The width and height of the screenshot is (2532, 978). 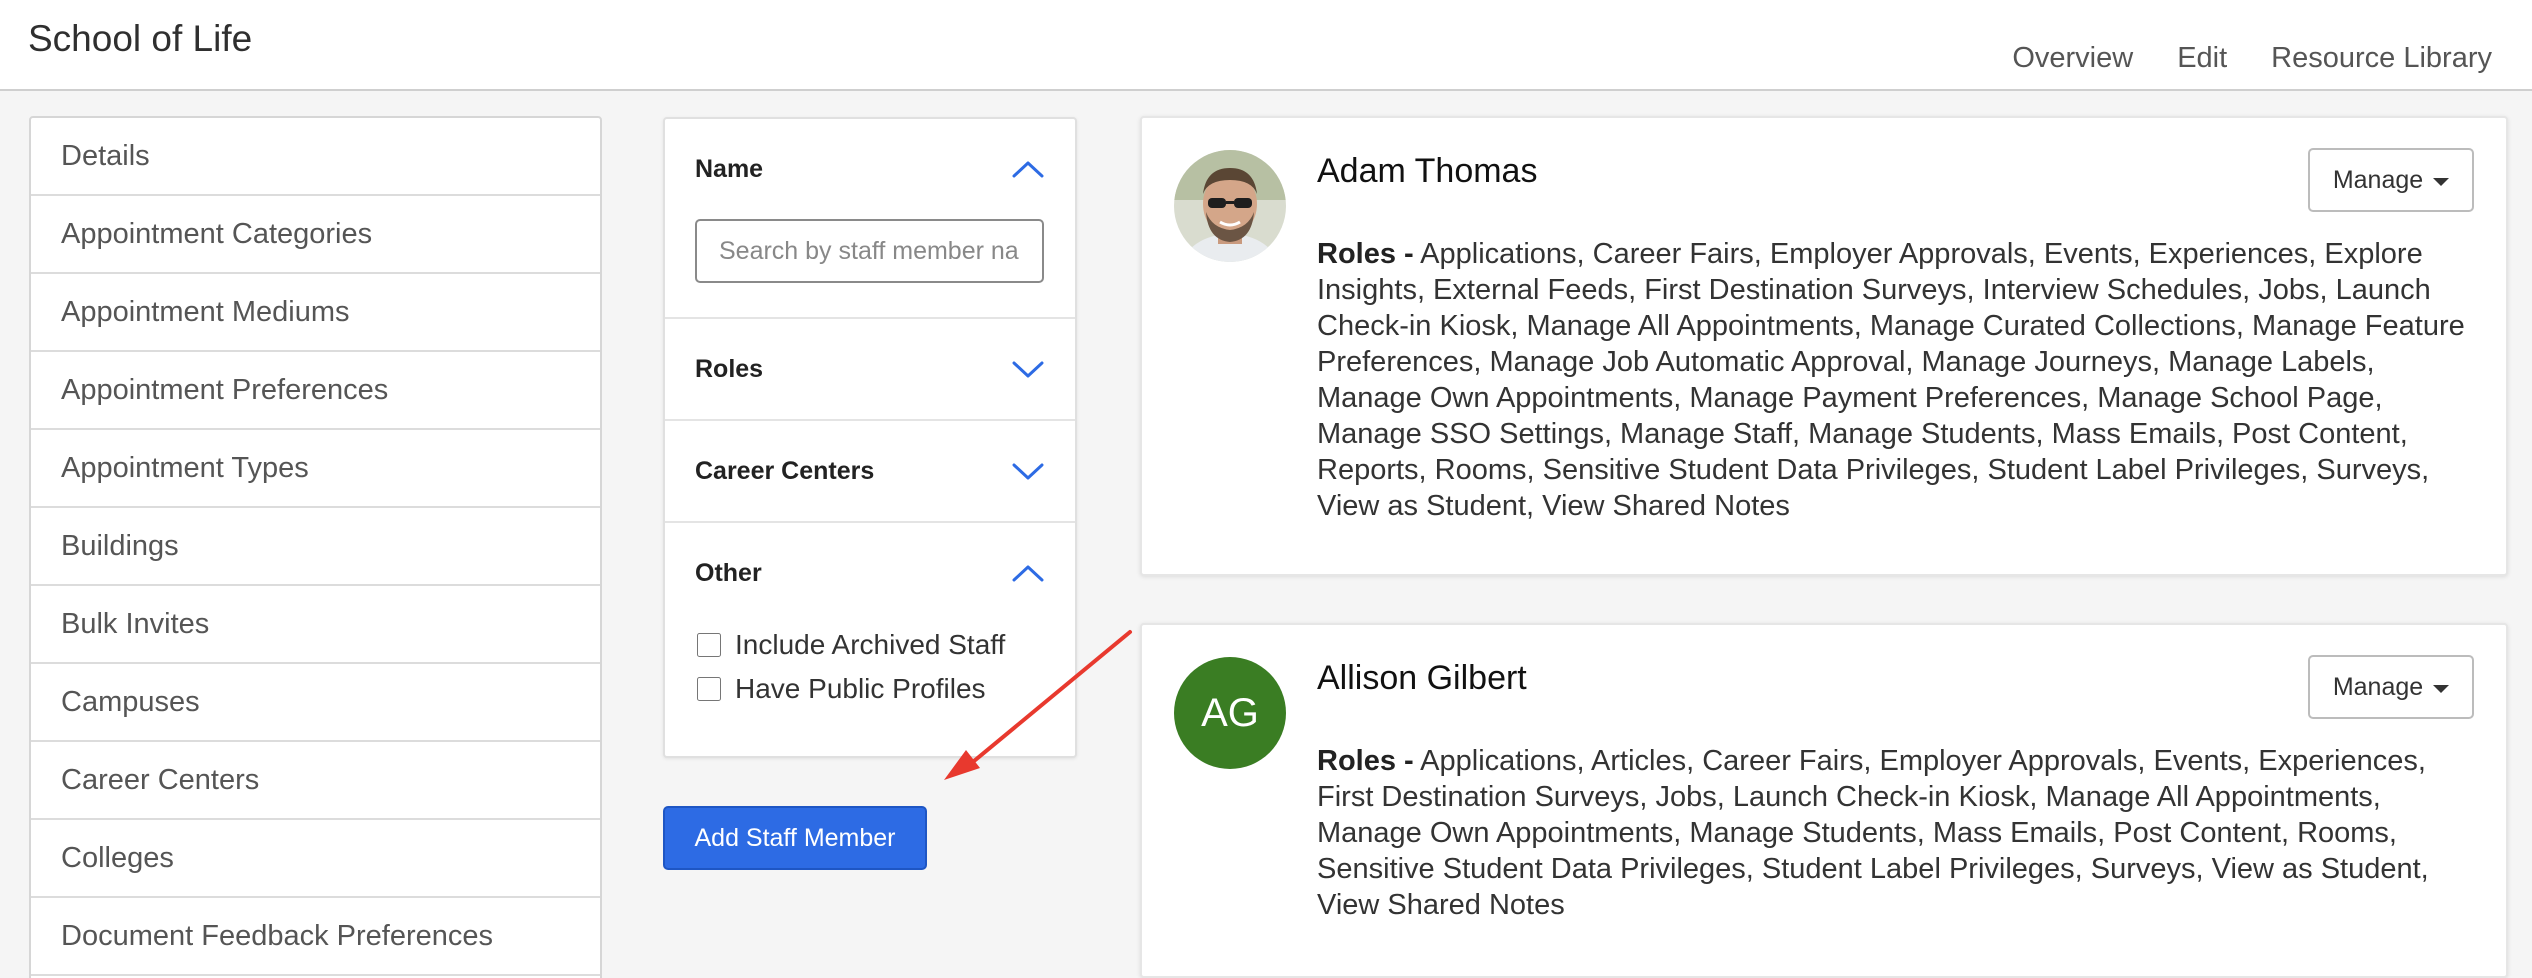 What do you see at coordinates (315, 235) in the screenshot?
I see `sidebar-item-appointment-categories: Appointment Categories` at bounding box center [315, 235].